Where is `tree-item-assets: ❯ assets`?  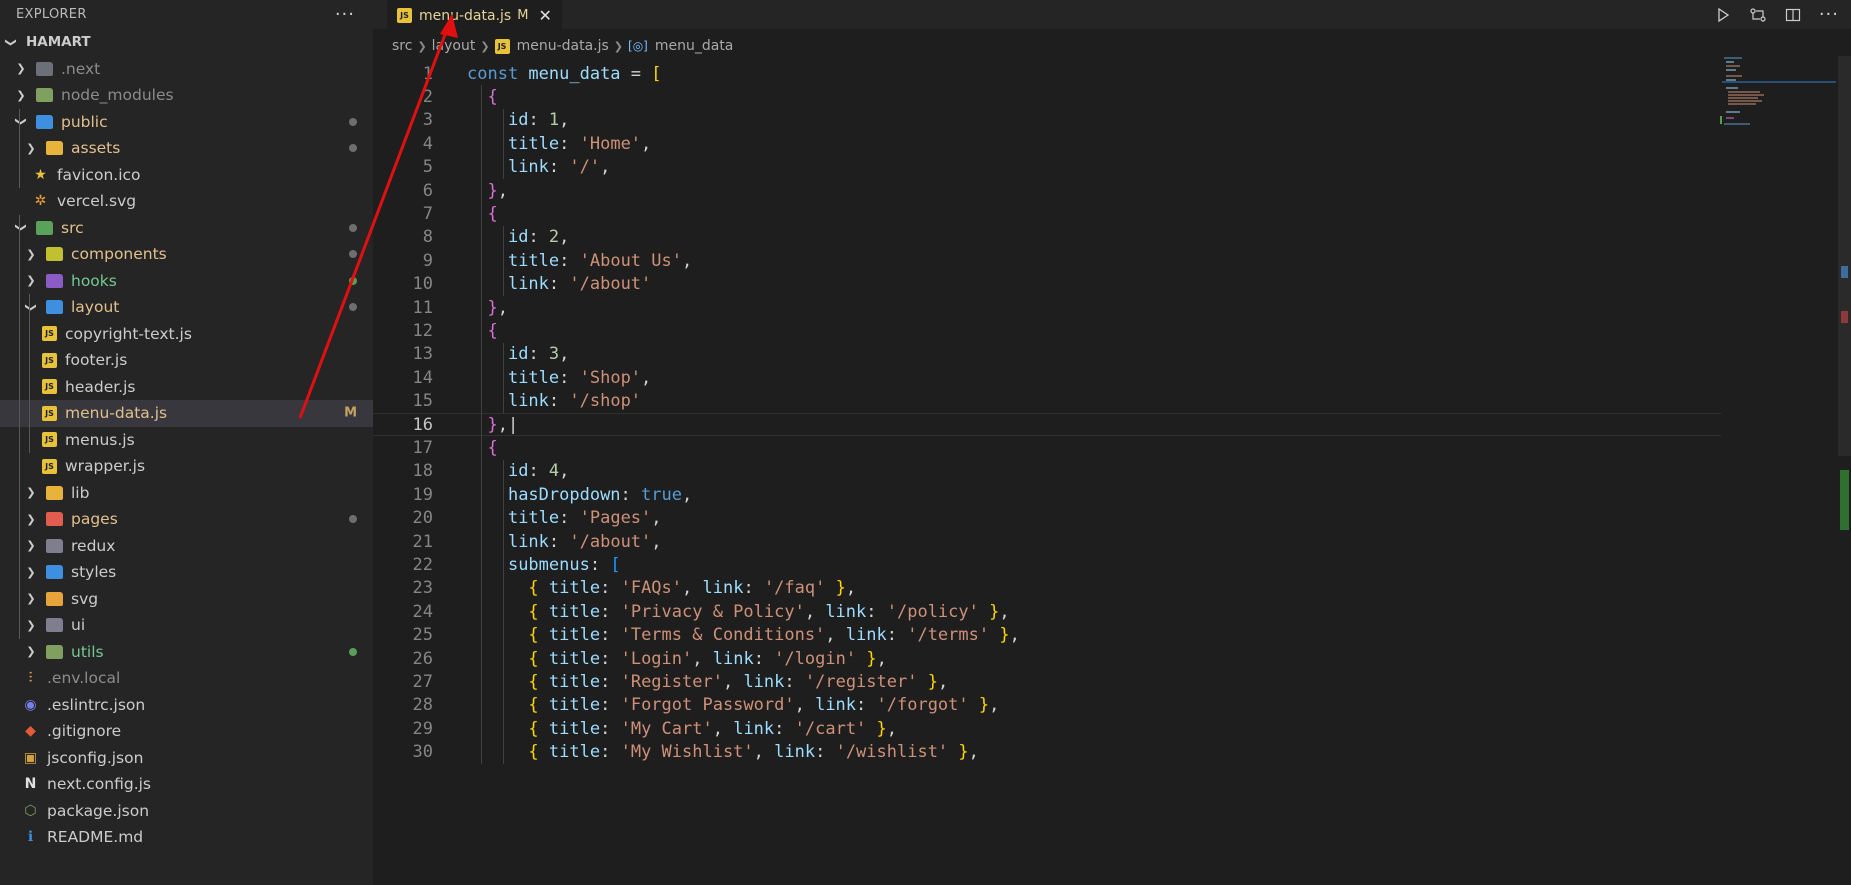
tree-item-assets: ❯ assets is located at coordinates (186, 148).